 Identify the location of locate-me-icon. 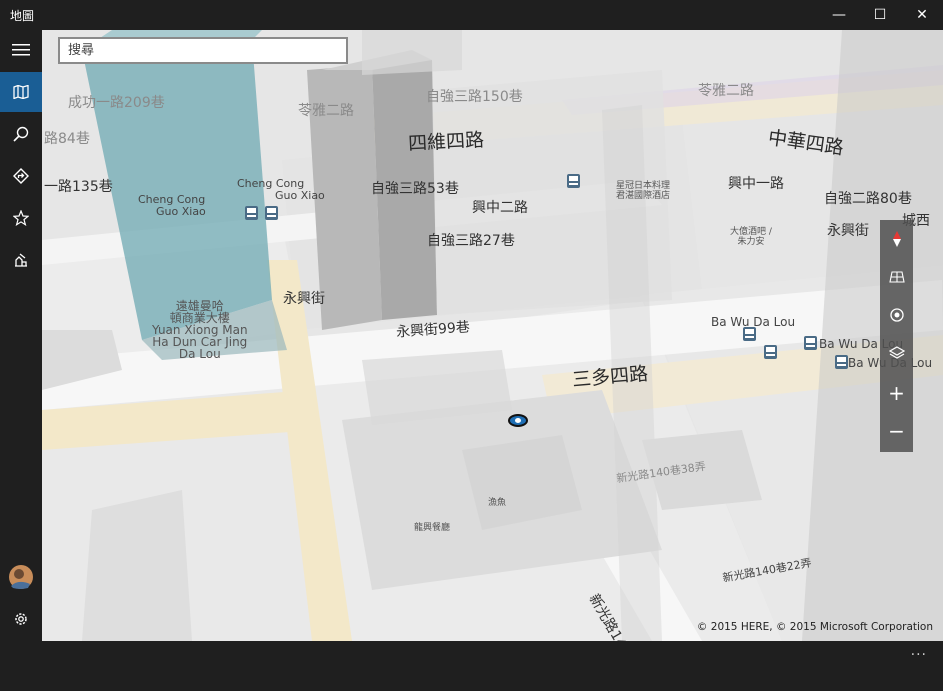
(896, 315).